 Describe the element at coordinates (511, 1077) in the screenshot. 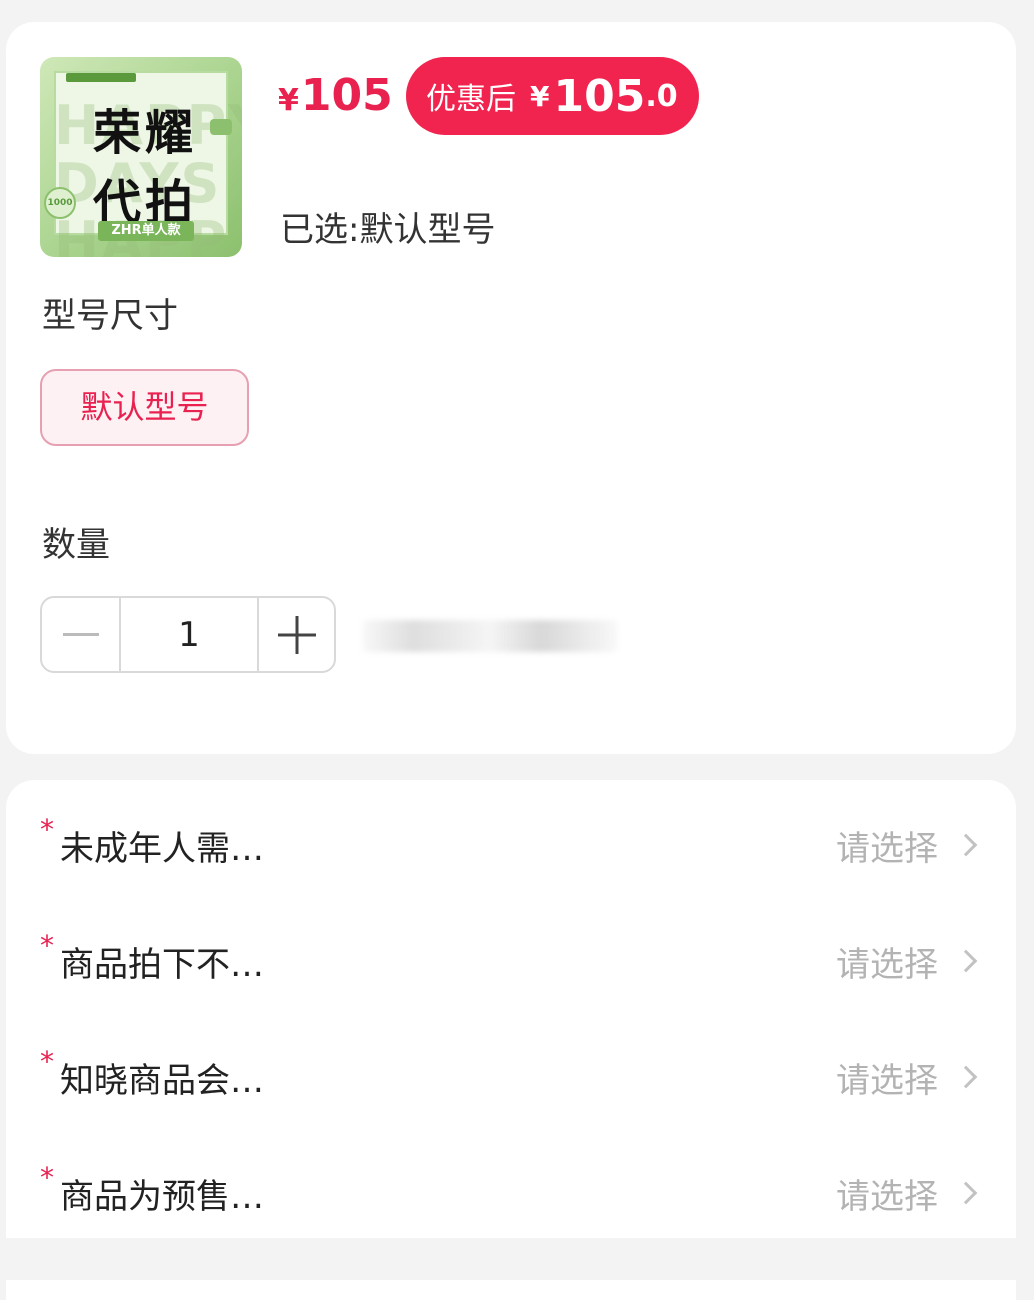

I see `form-row-acknowledge: * 知晓商品会… 请选择` at that location.